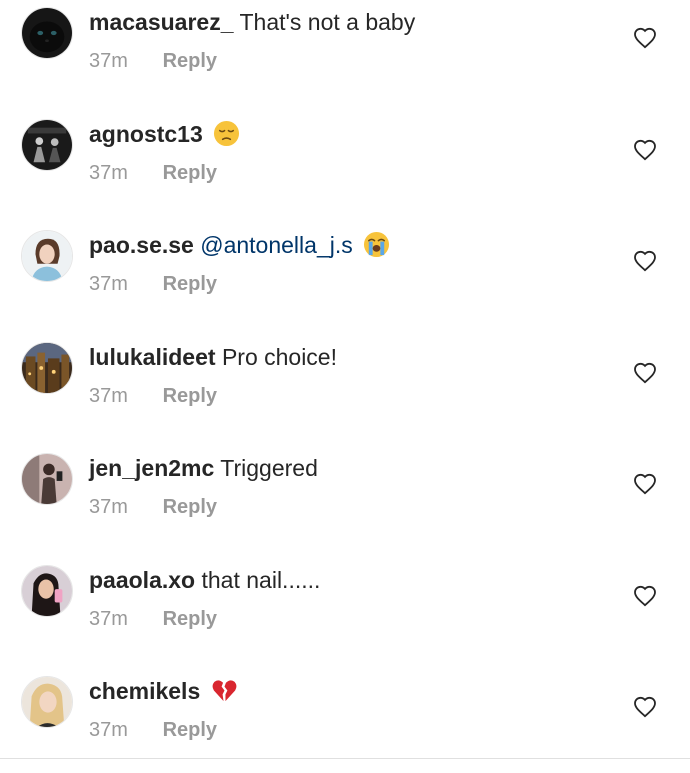  I want to click on comment-line: jen_jen2mc Triggered, so click(203, 468).